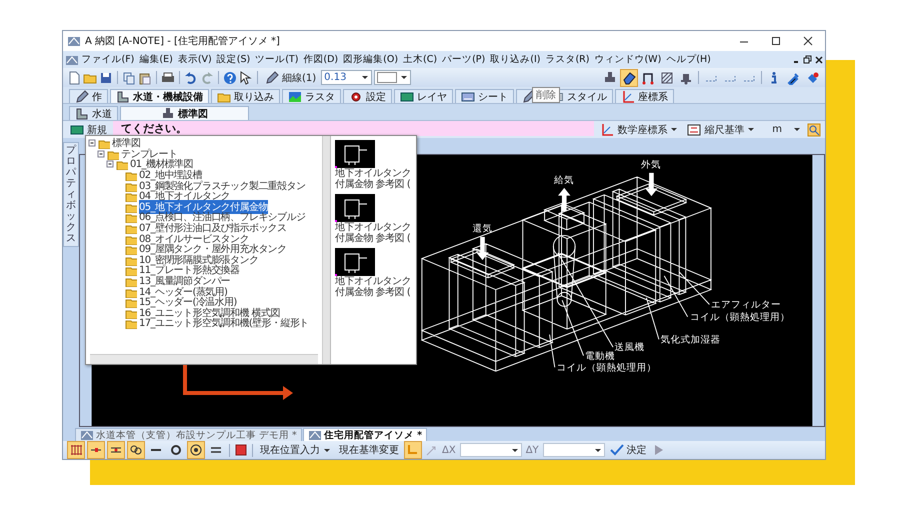 This screenshot has width=916, height=515. I want to click on base-change-button: 現在基準変更, so click(369, 450).